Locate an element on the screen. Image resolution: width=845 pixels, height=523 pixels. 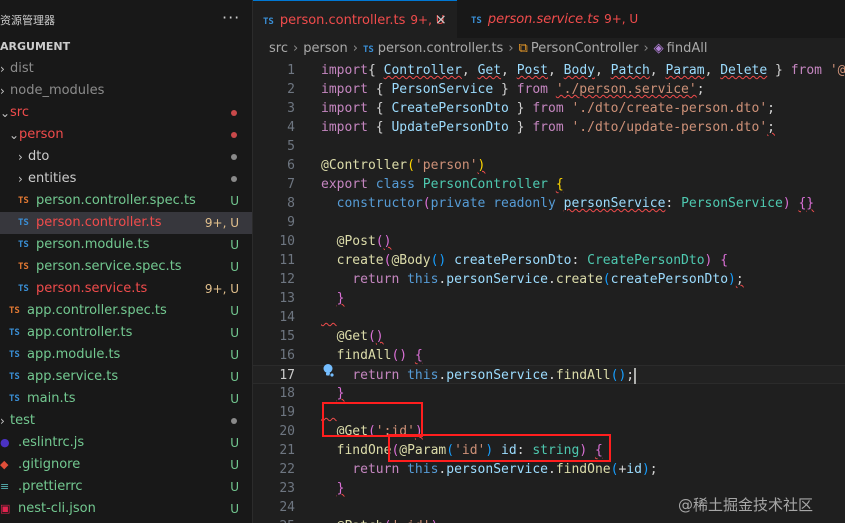
tree-item-person: ⌄ person is located at coordinates (126, 135).